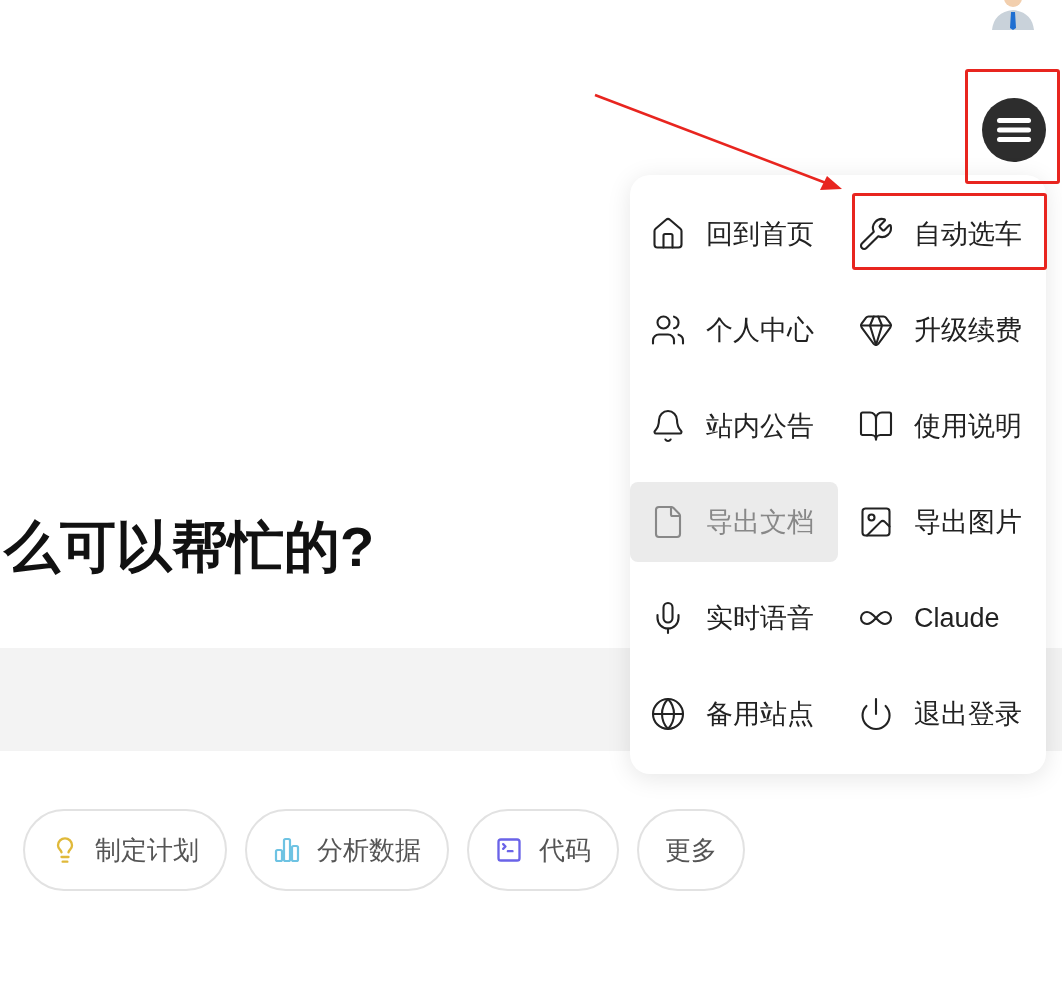 This screenshot has height=986, width=1062. I want to click on globe-icon, so click(668, 714).